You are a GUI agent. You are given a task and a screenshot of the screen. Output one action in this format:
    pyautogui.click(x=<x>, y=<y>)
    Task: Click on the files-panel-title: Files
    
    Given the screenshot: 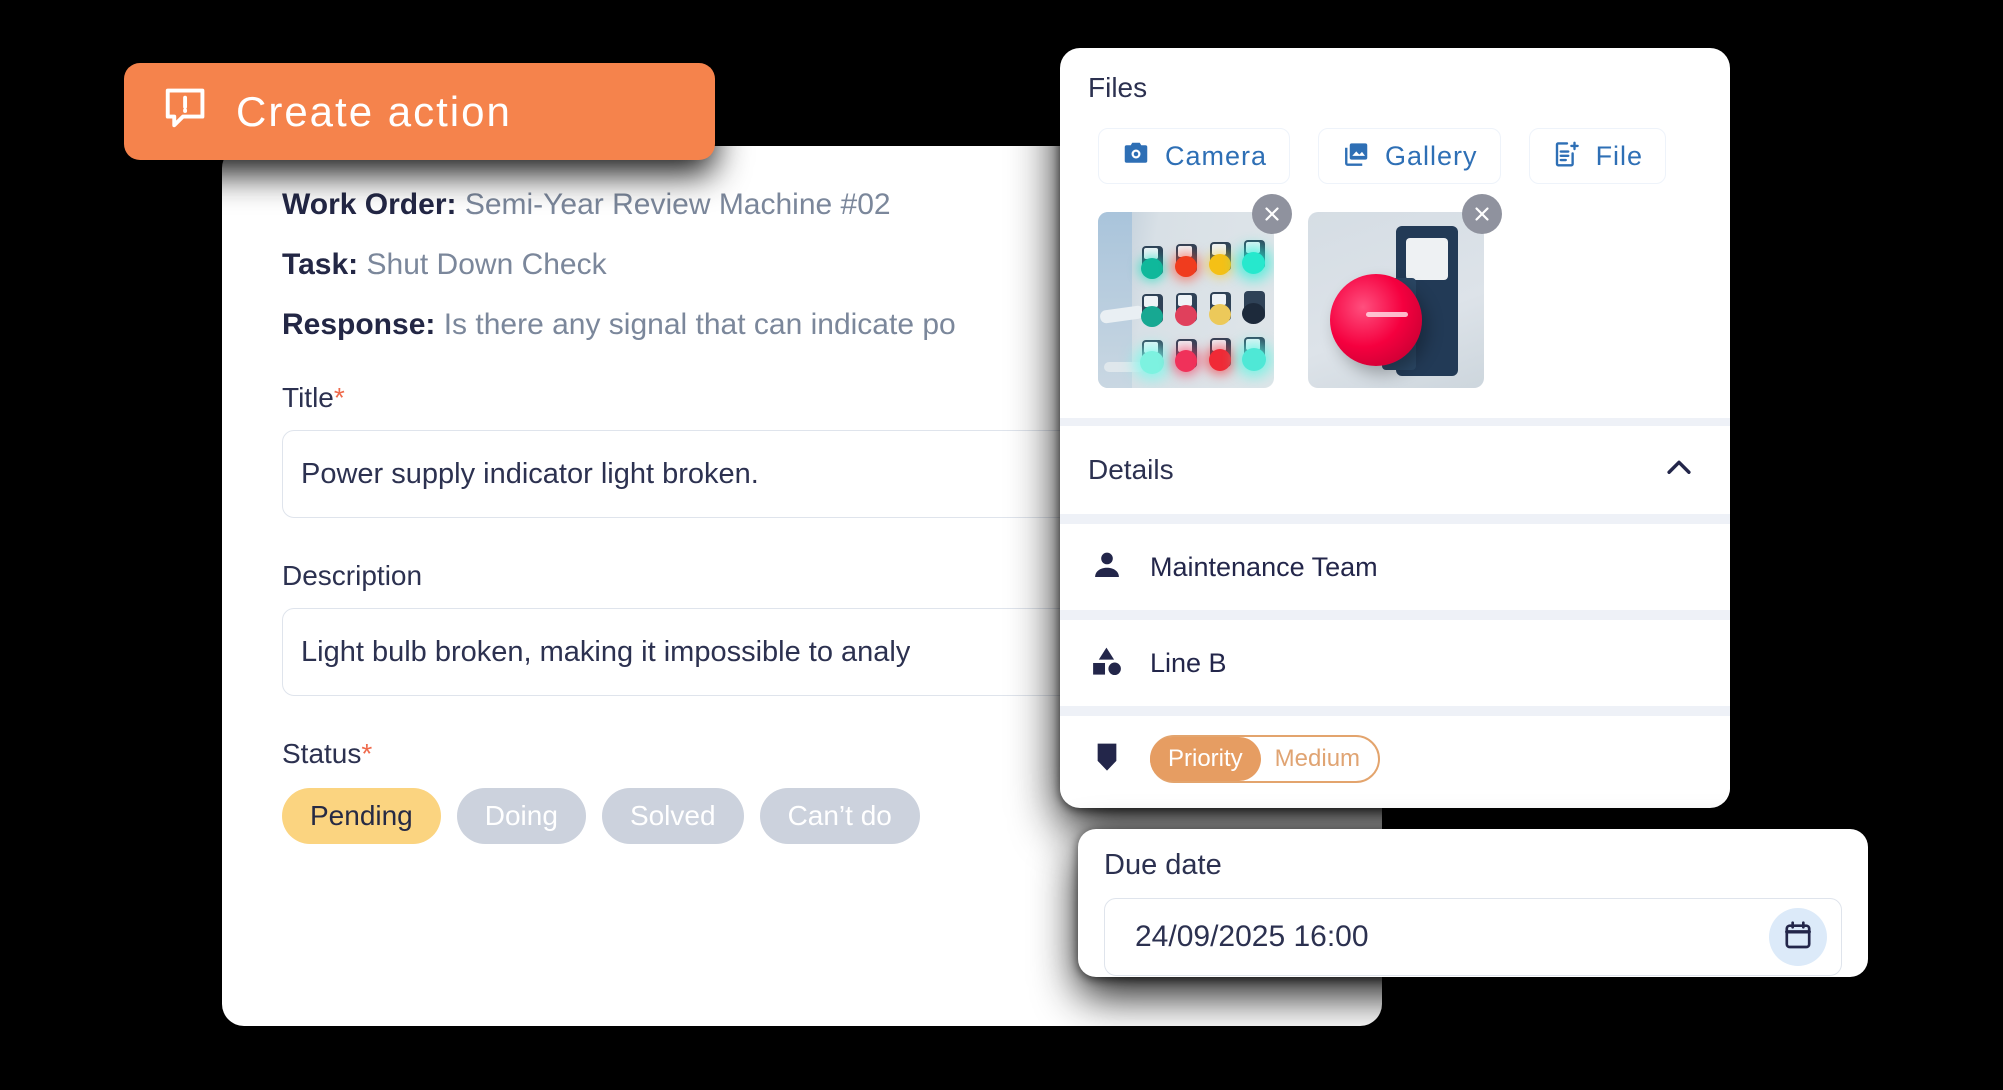 What is the action you would take?
    pyautogui.click(x=1118, y=87)
    